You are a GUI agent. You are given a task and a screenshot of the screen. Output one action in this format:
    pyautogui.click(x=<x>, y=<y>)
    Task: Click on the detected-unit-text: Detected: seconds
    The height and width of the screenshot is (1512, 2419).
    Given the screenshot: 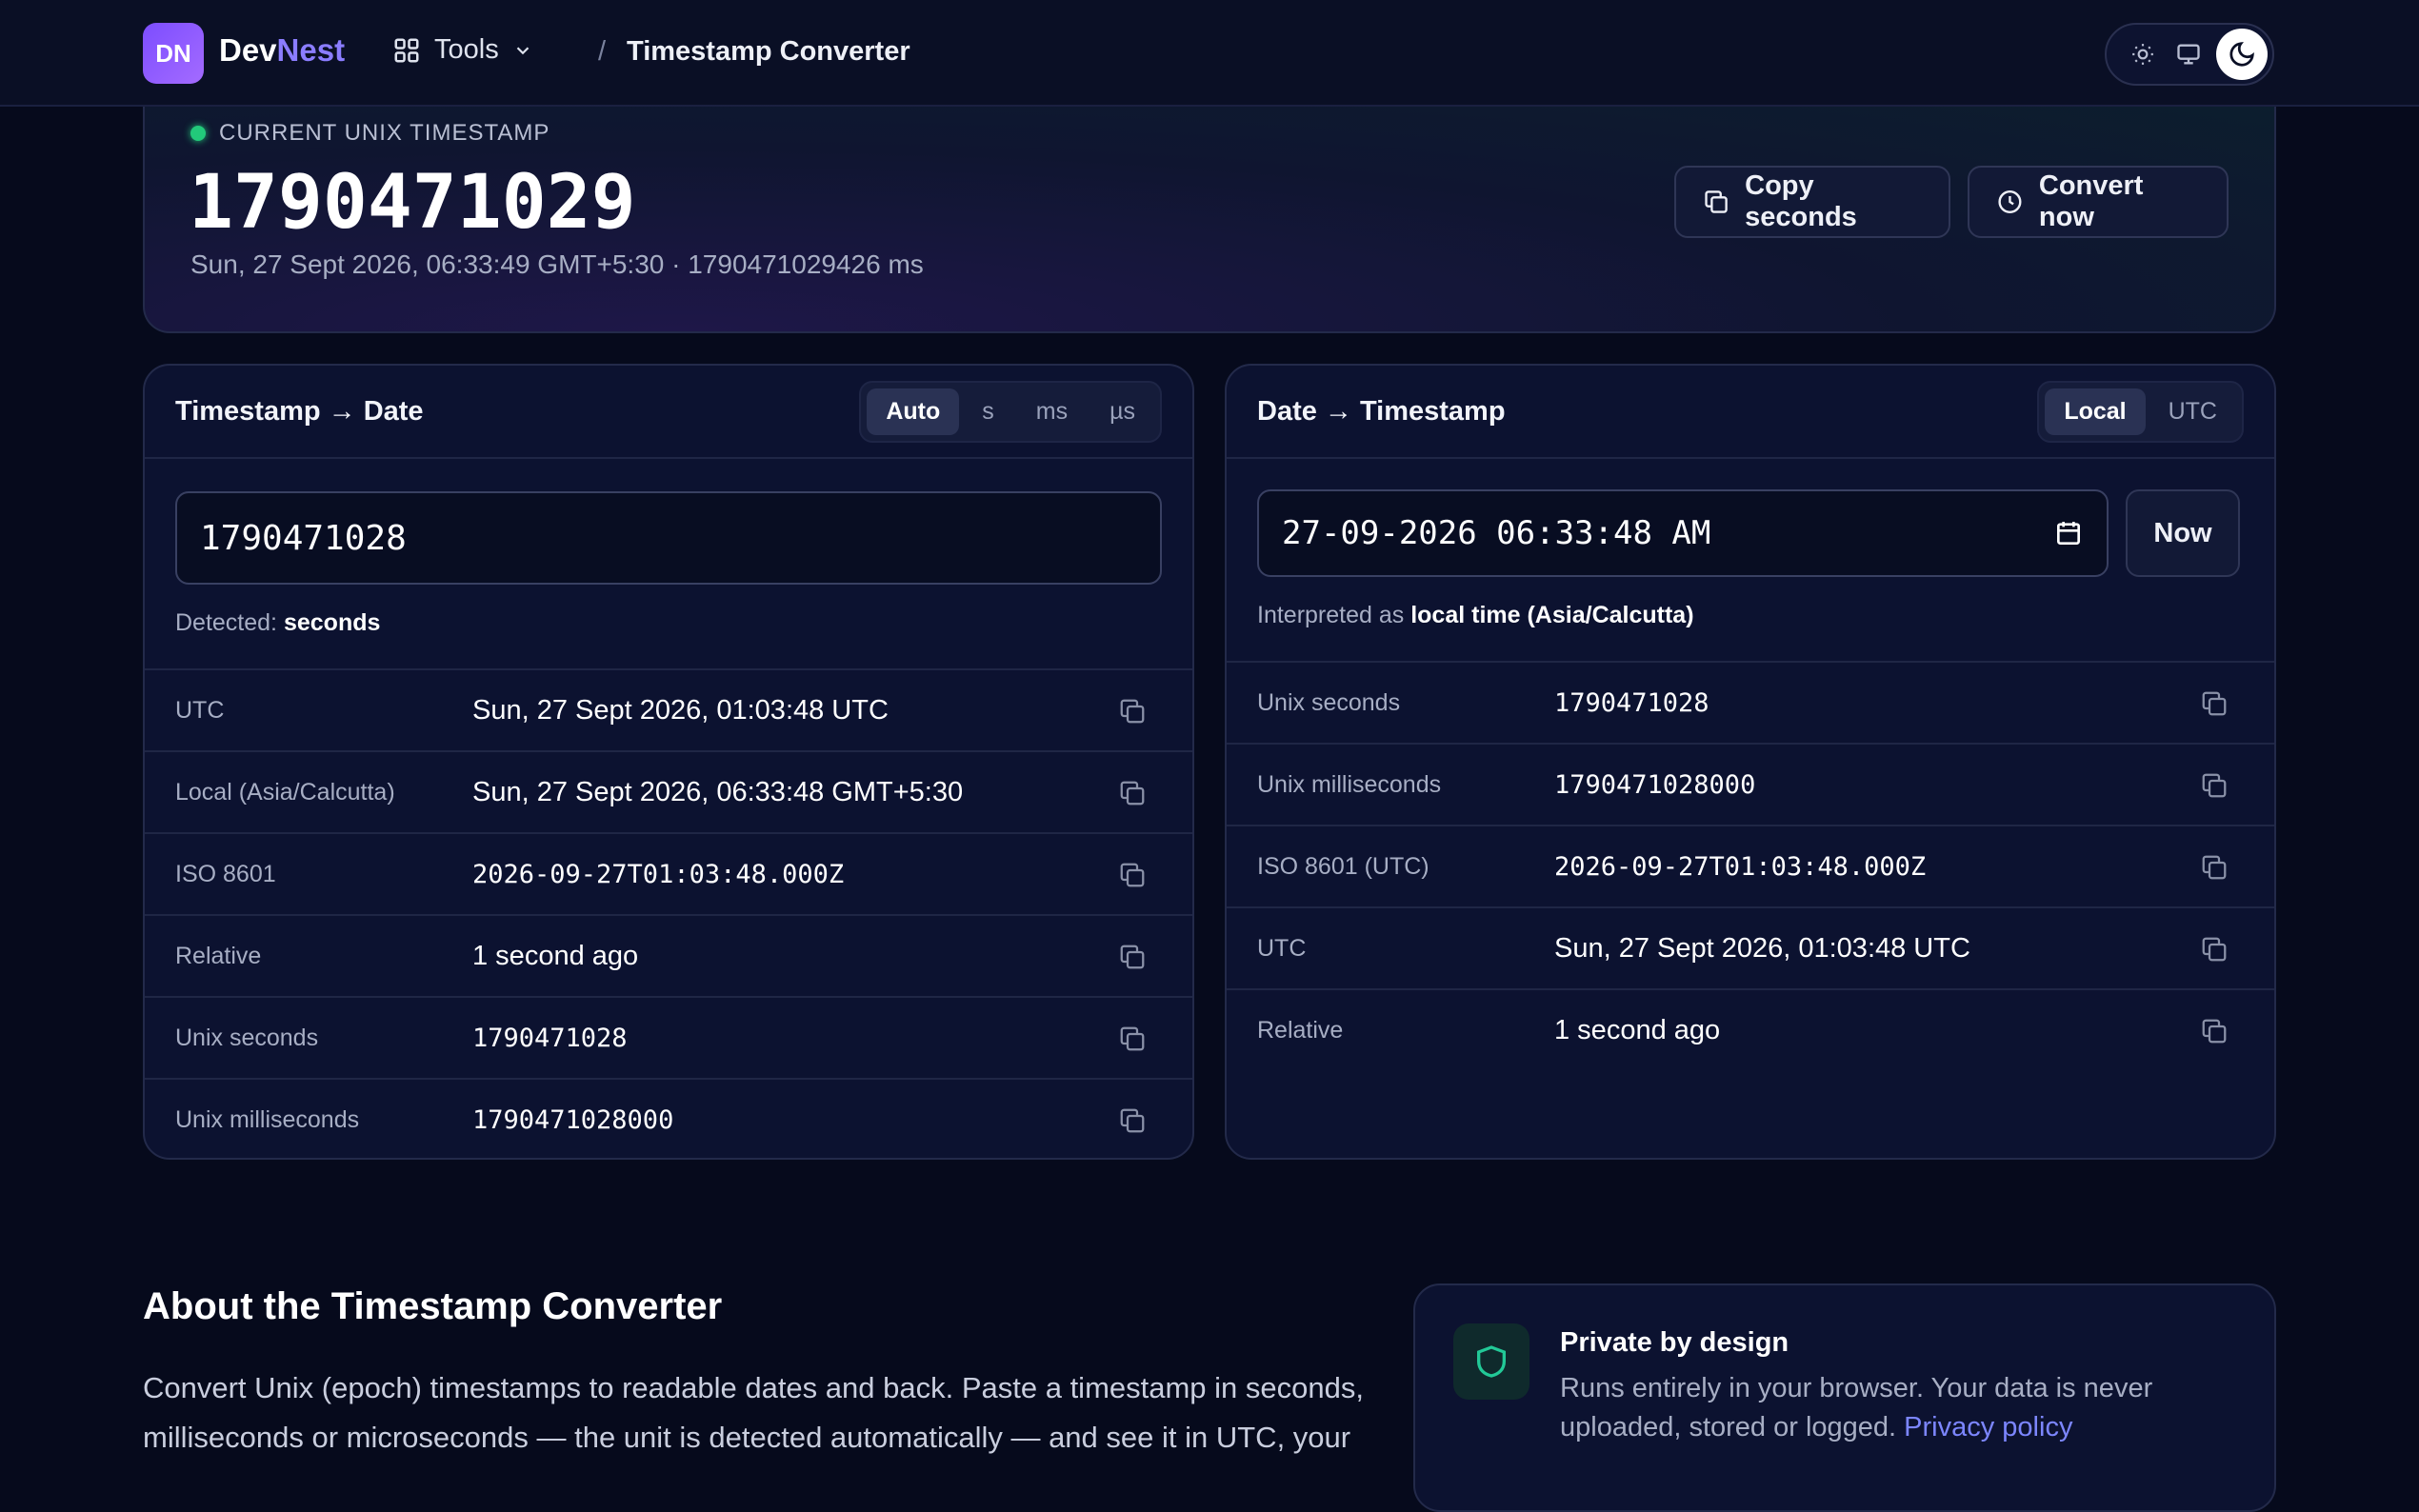 What is the action you would take?
    pyautogui.click(x=277, y=623)
    